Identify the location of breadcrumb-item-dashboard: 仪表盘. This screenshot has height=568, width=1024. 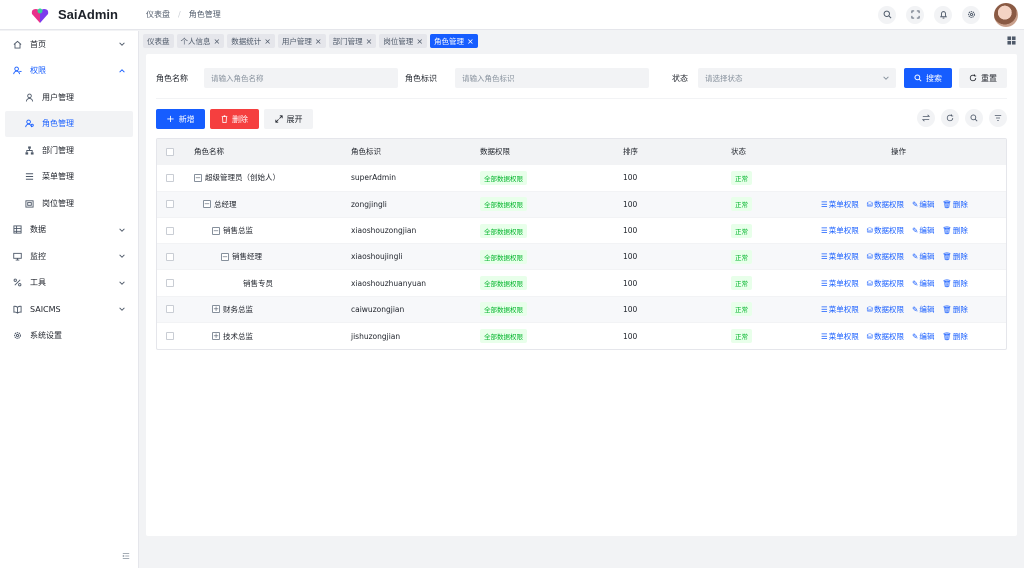
(158, 14).